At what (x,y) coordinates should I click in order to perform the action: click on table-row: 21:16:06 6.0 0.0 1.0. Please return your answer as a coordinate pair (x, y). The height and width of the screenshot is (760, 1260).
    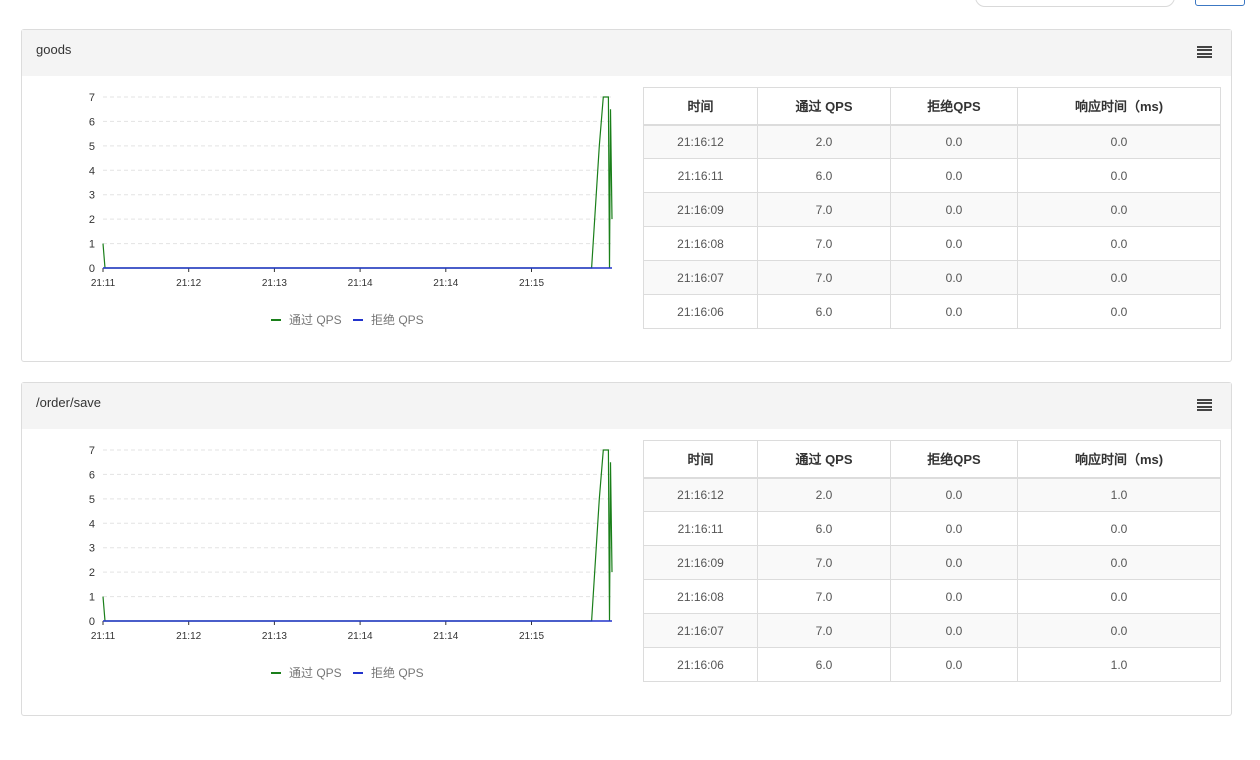
    Looking at the image, I should click on (932, 664).